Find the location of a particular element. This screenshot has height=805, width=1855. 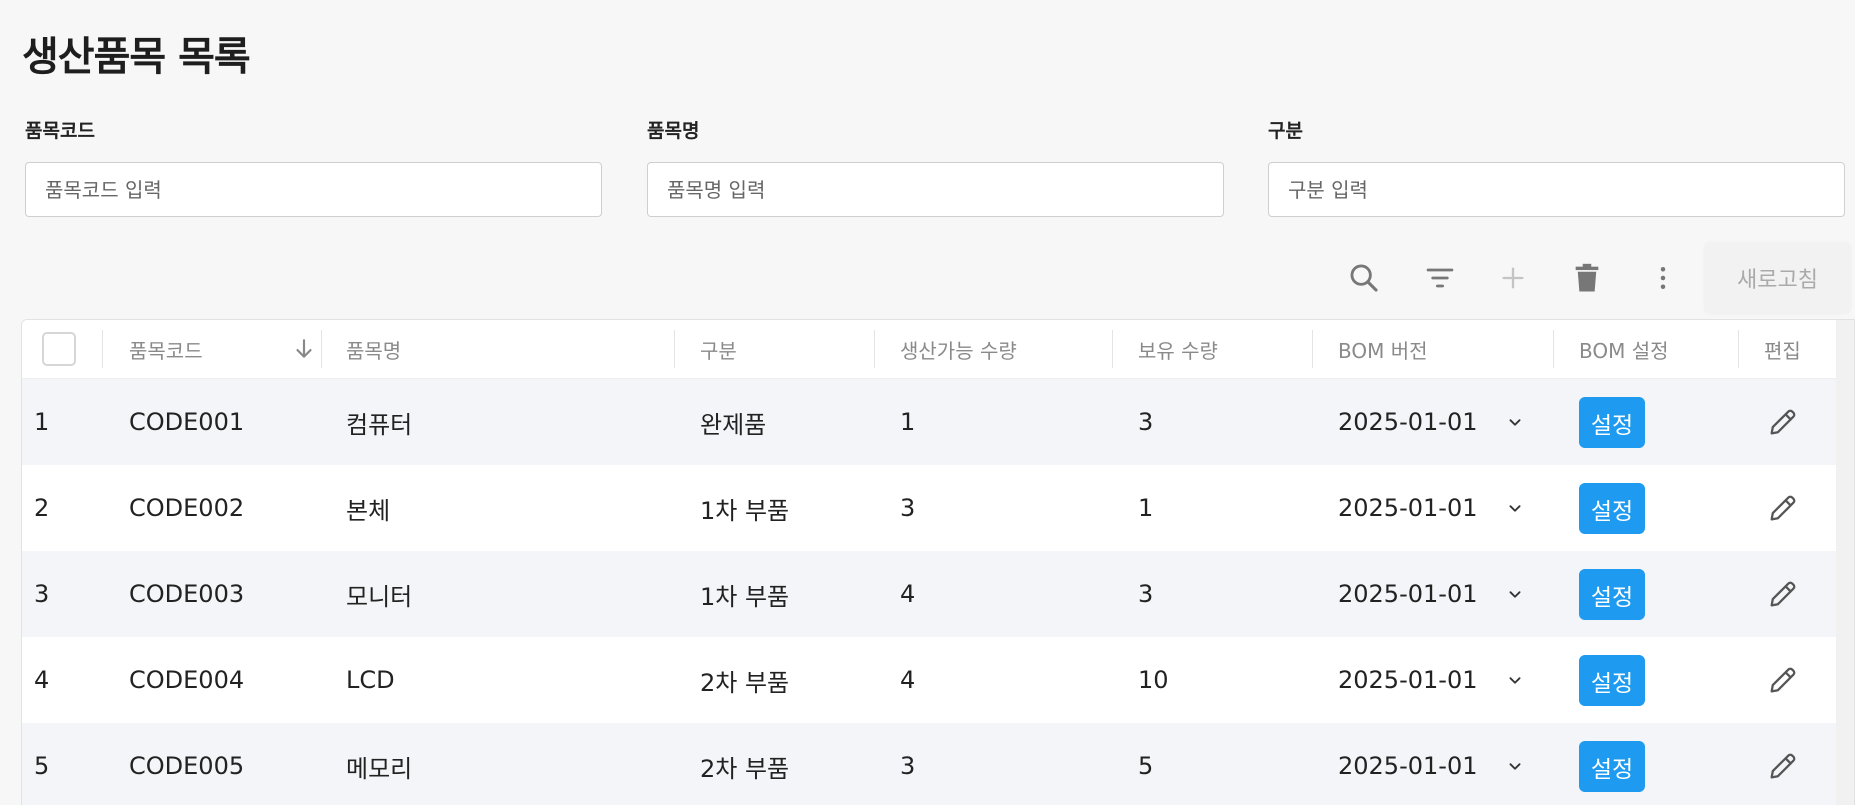

row-number: 5 is located at coordinates (42, 766).